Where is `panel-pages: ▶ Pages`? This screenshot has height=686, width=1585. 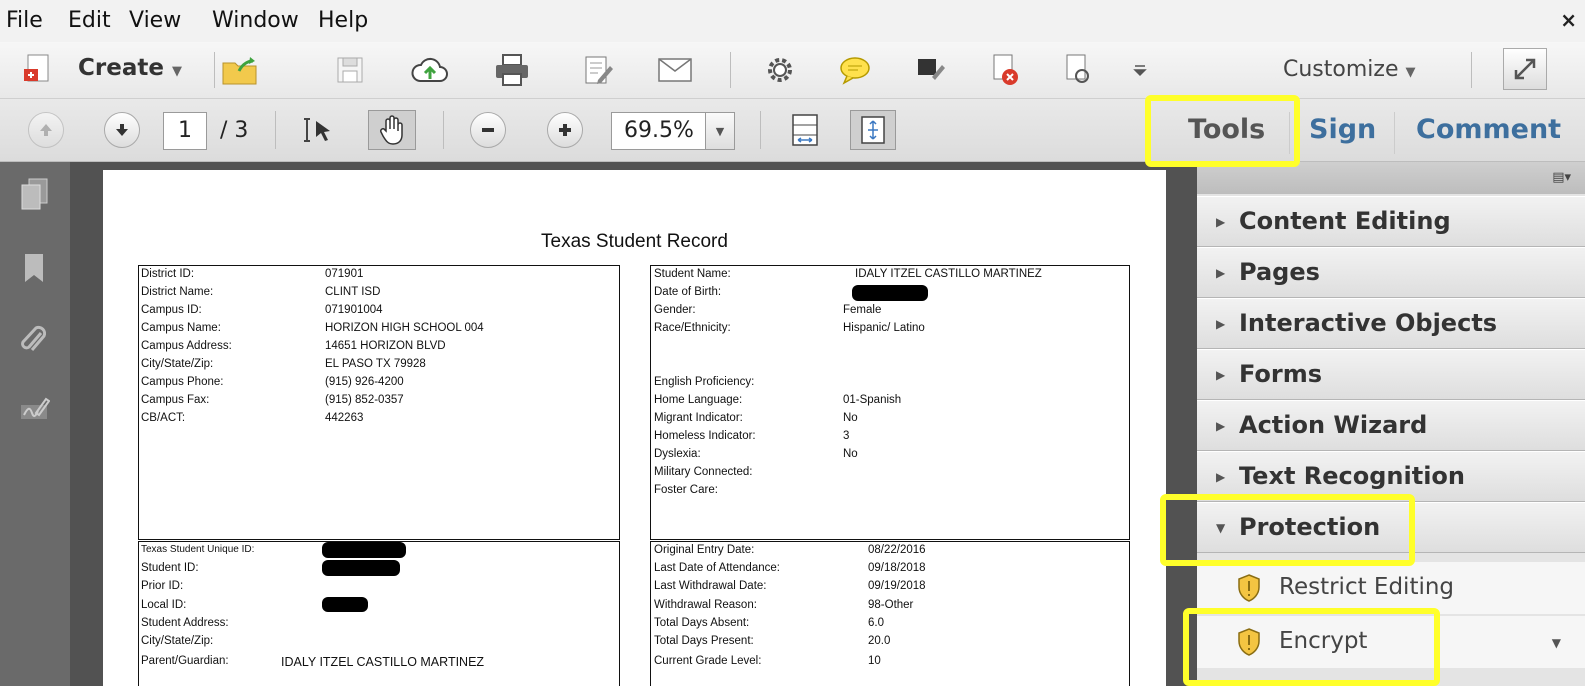 panel-pages: ▶ Pages is located at coordinates (1391, 272).